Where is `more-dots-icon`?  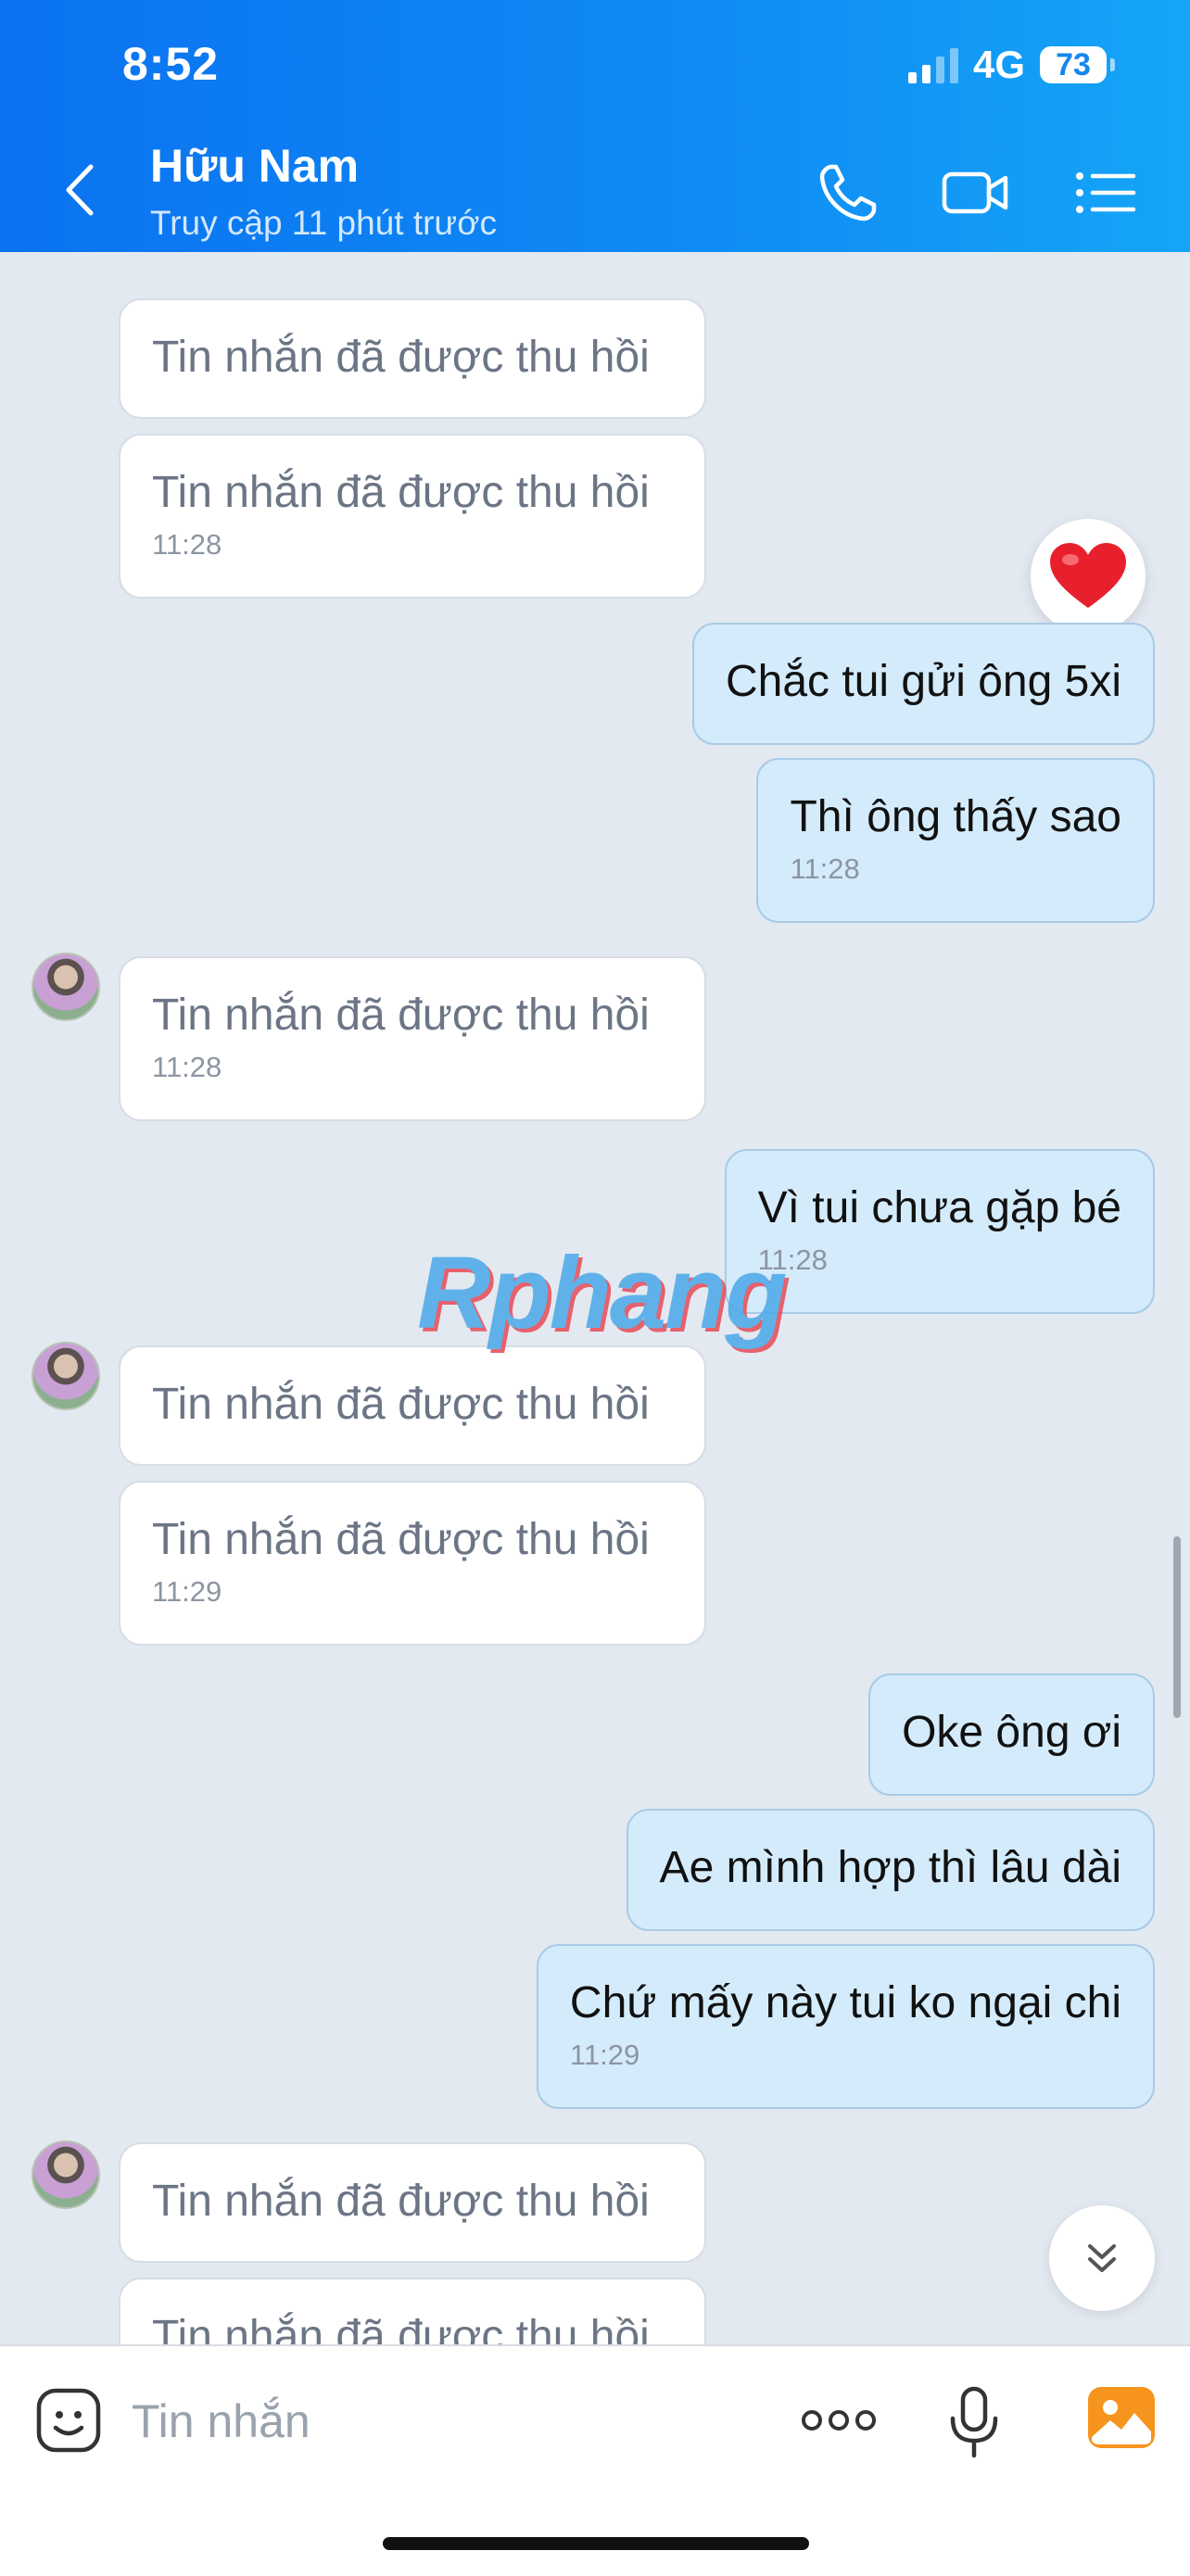
more-dots-icon is located at coordinates (839, 2420).